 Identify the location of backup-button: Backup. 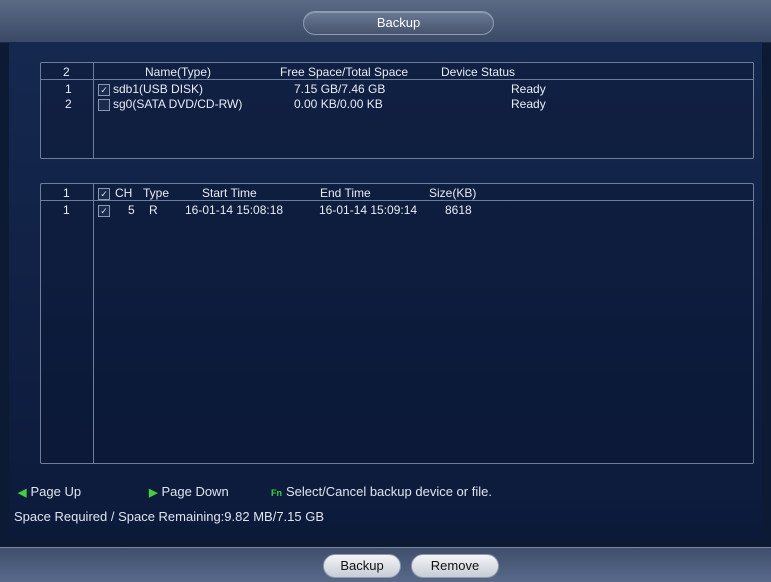
(362, 566).